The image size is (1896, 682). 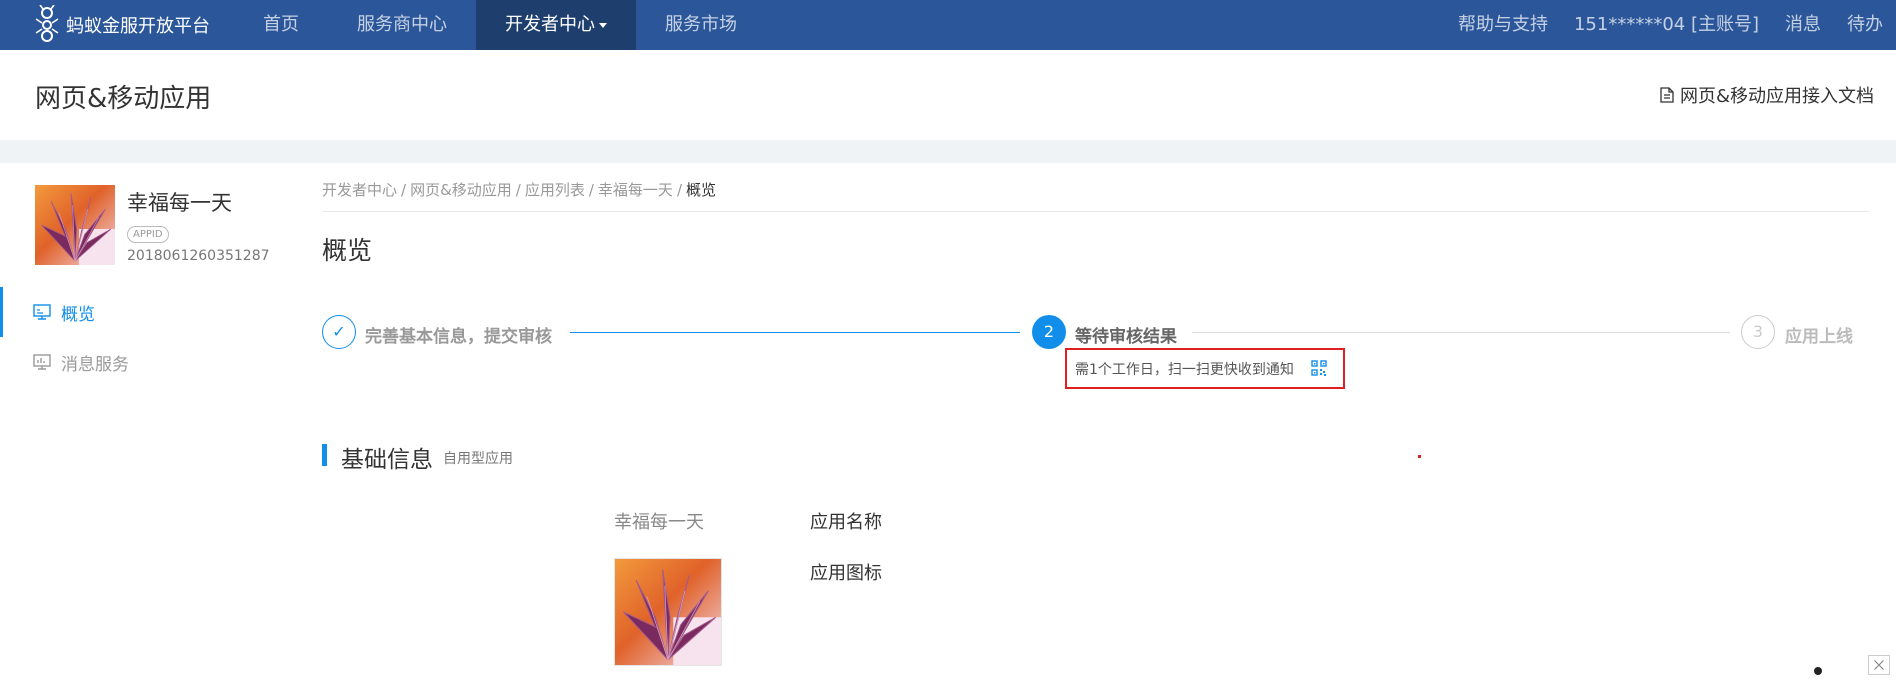 I want to click on app-thumbnail, so click(x=75, y=225).